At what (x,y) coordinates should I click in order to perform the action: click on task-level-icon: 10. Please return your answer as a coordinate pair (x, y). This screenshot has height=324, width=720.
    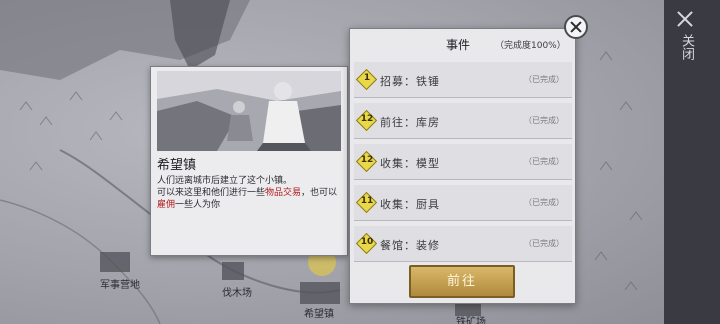
    Looking at the image, I should click on (366, 243).